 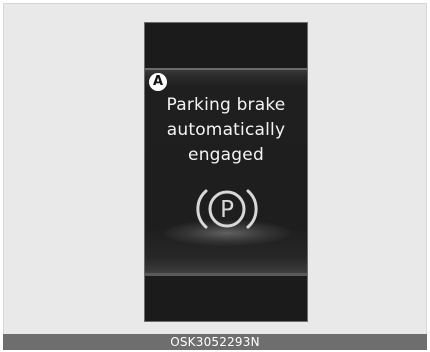 What do you see at coordinates (226, 105) in the screenshot?
I see `message-line-1: Parking brake` at bounding box center [226, 105].